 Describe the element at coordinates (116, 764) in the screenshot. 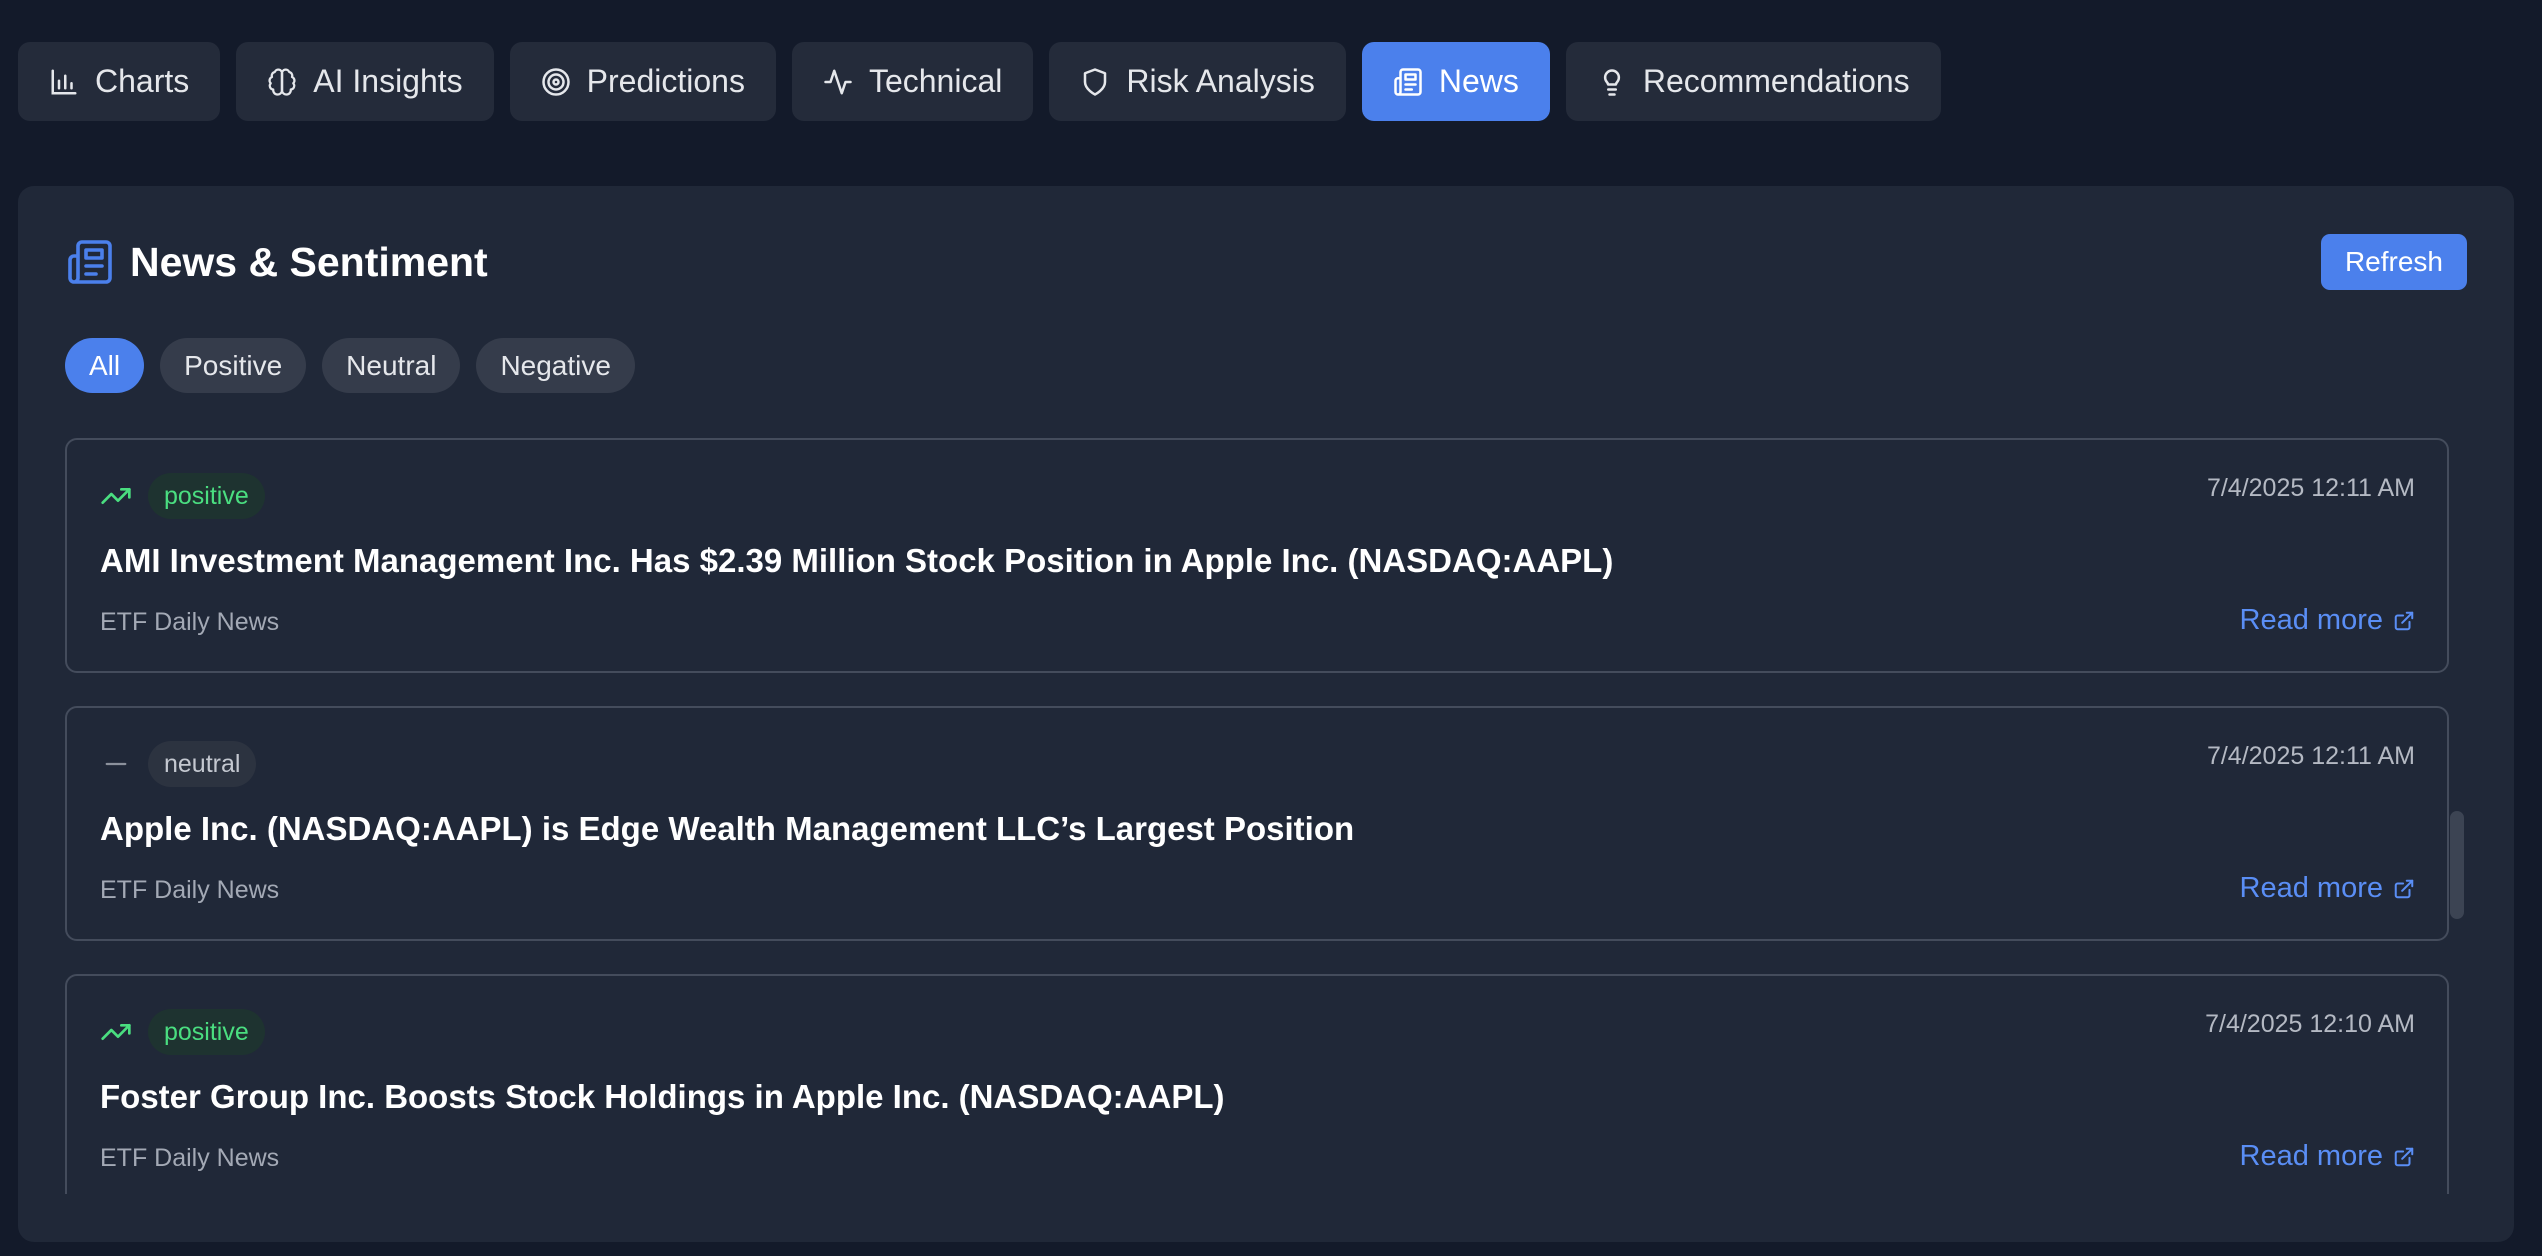

I see `minus-icon` at that location.